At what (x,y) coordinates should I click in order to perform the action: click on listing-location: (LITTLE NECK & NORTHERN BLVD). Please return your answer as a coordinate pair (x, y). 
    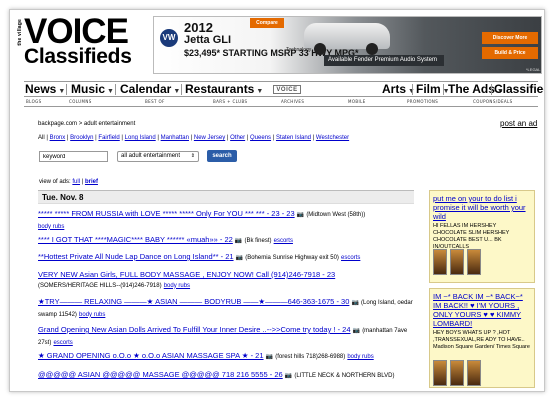
    Looking at the image, I should click on (344, 376).